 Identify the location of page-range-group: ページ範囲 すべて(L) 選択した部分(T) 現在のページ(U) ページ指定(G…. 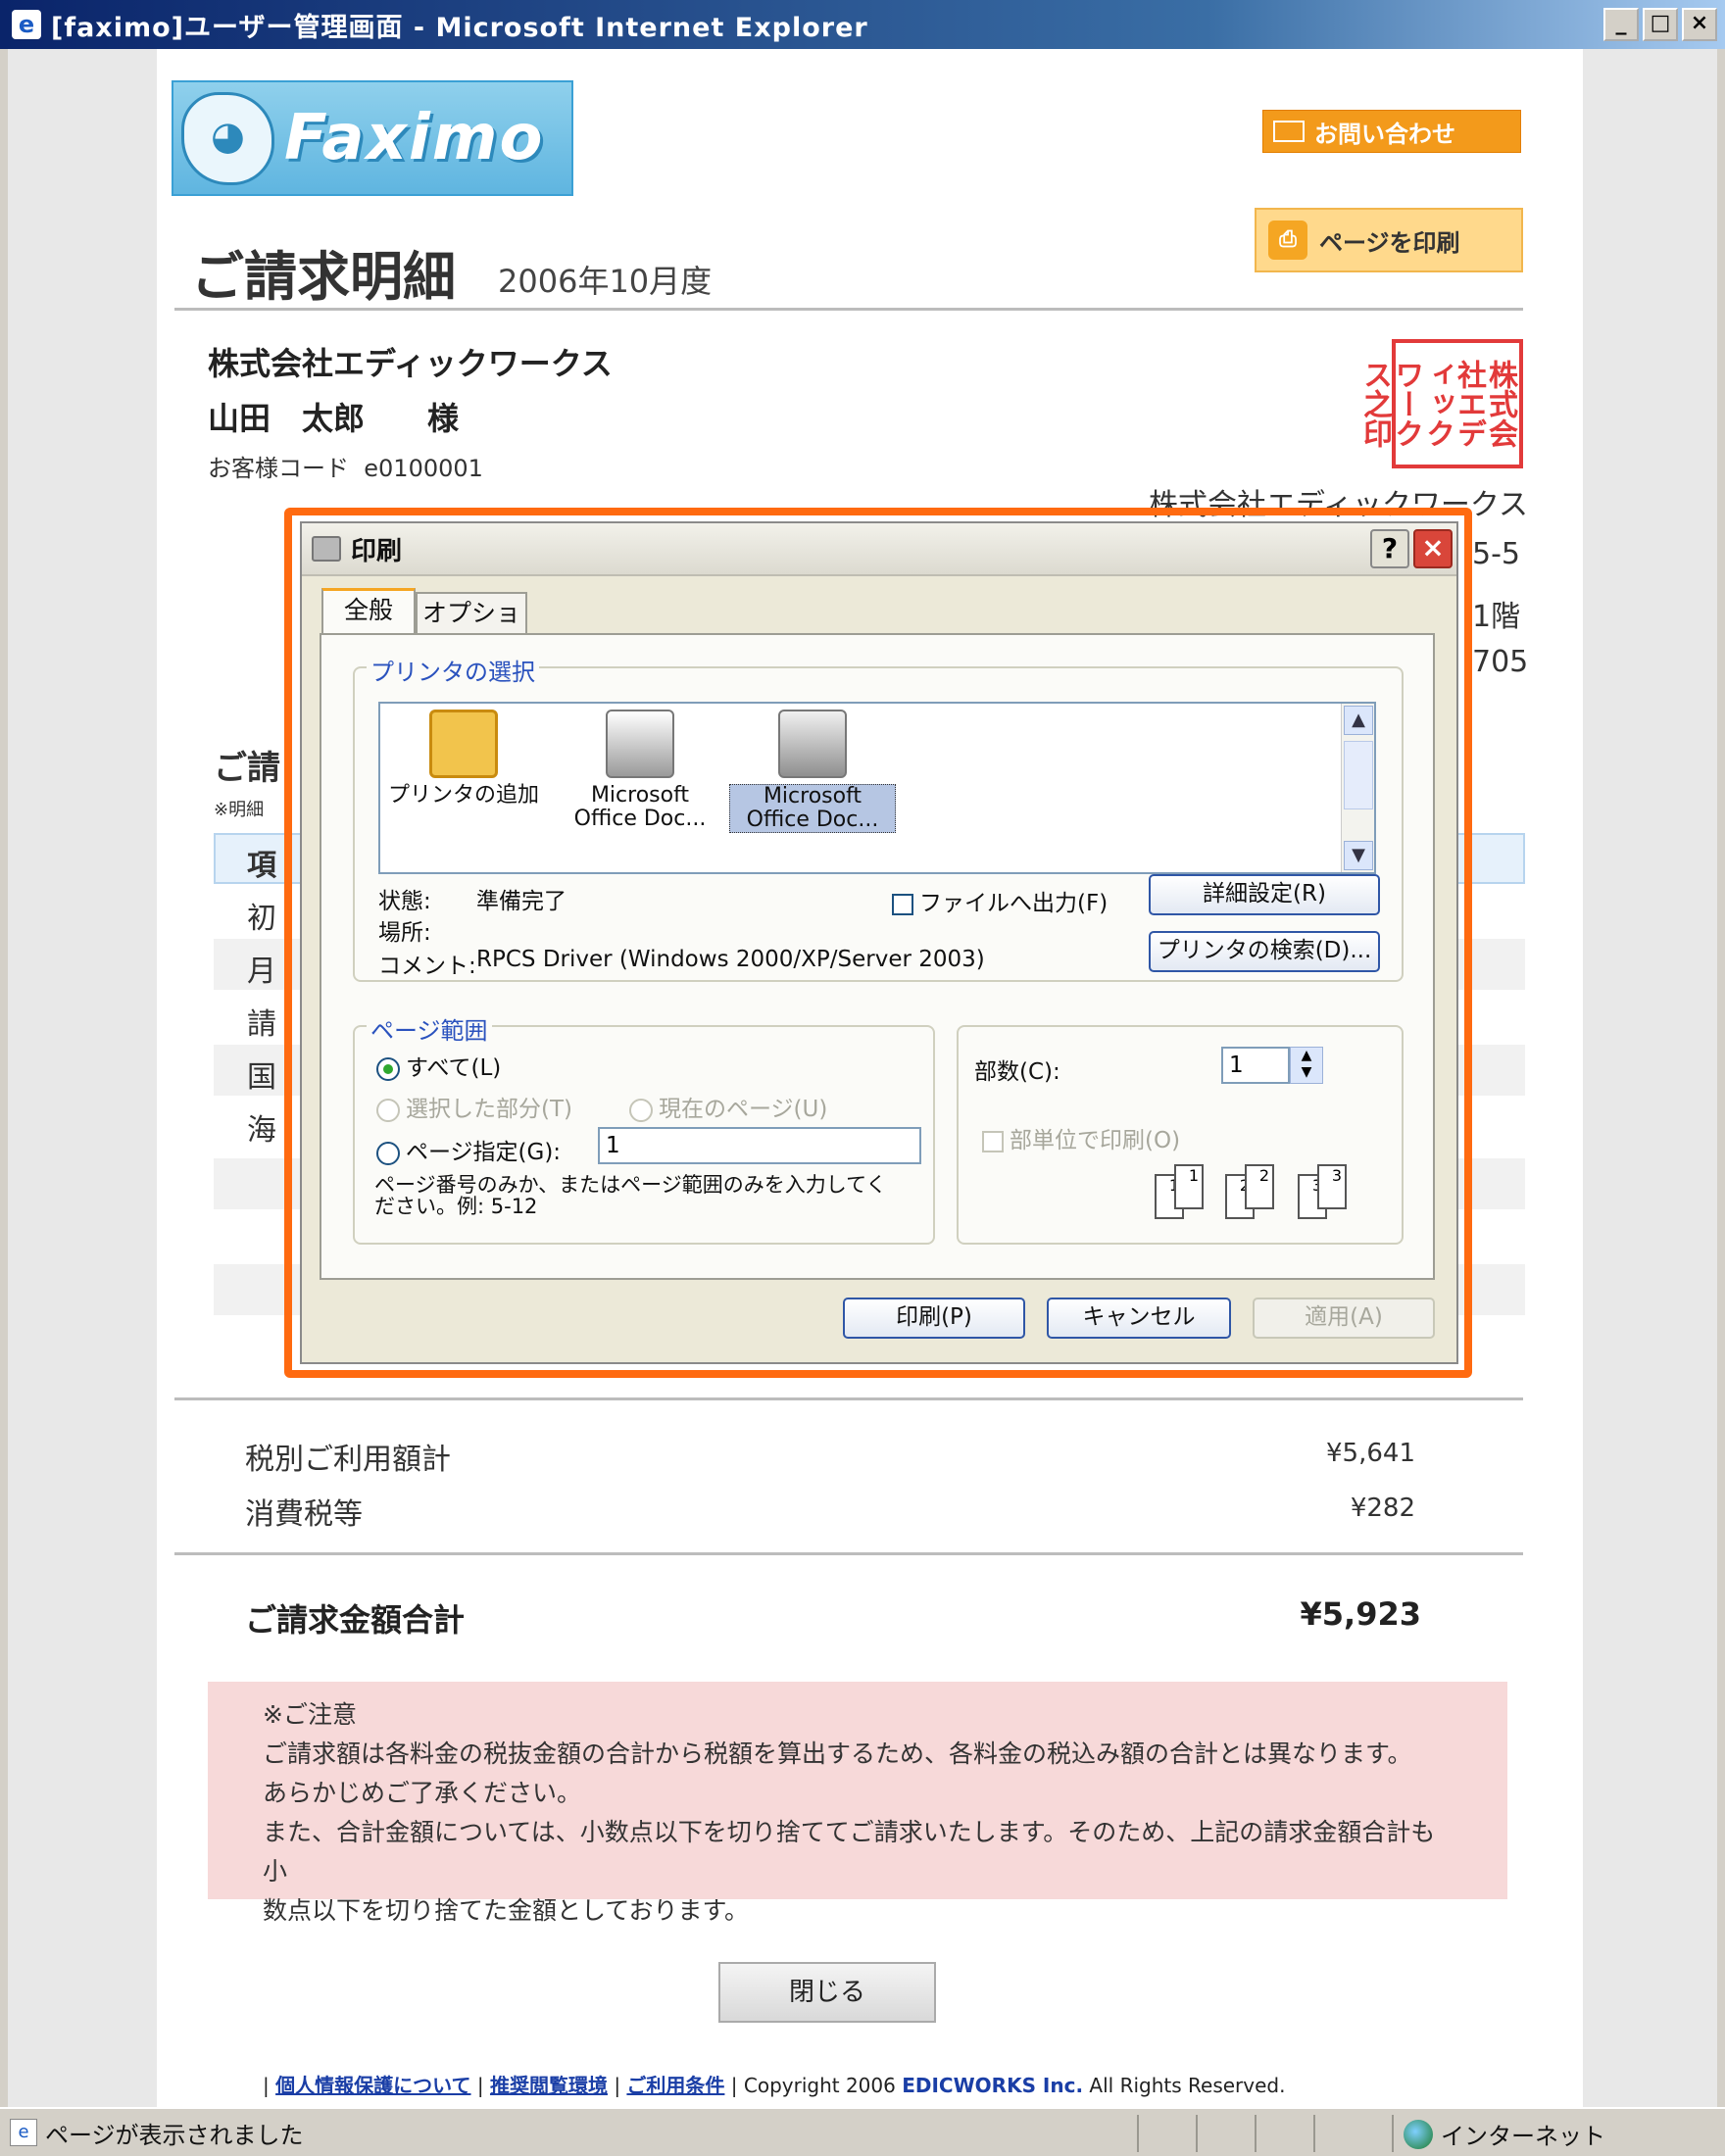
(644, 1128).